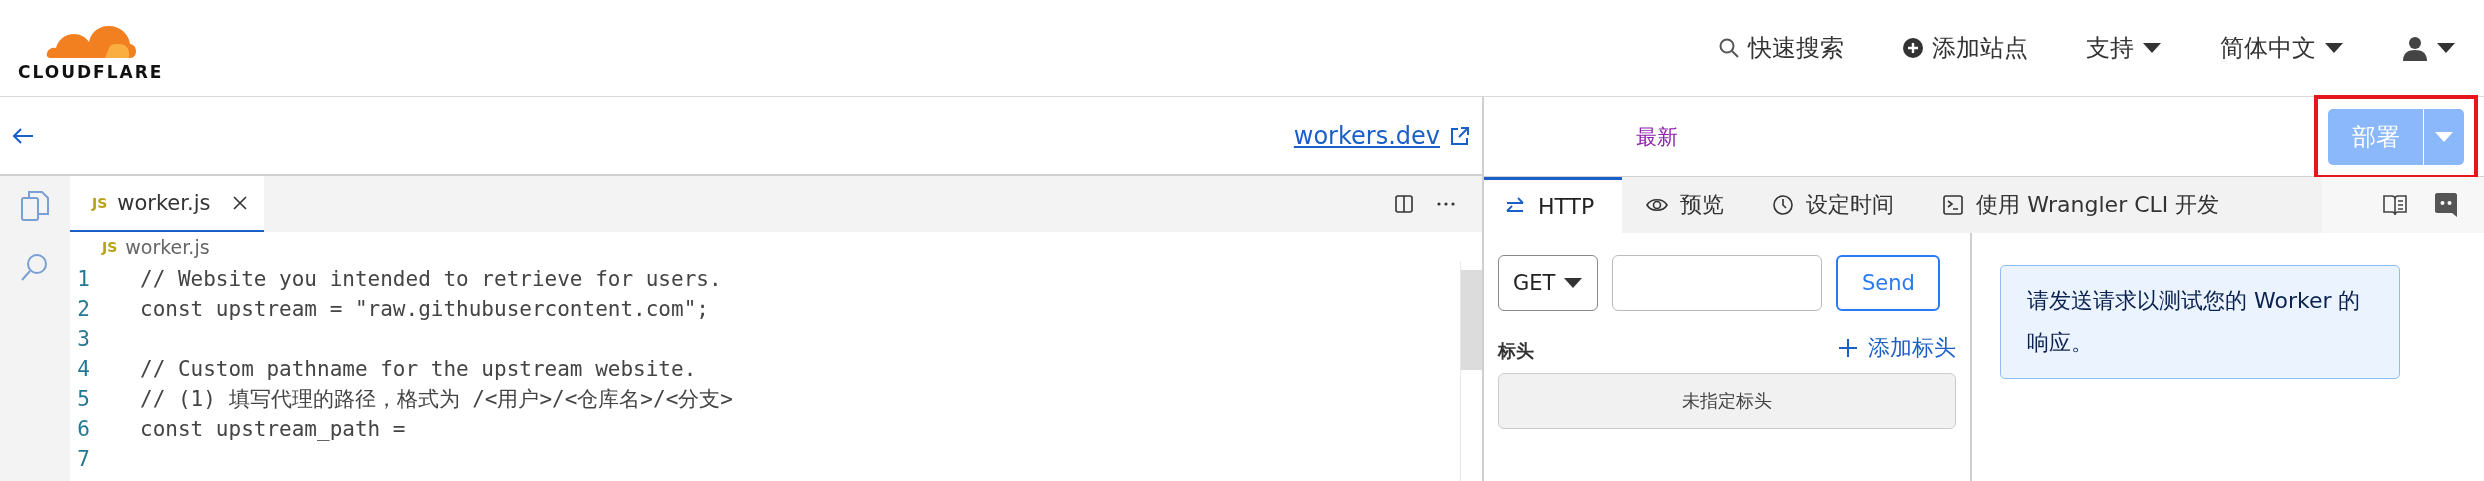 This screenshot has height=481, width=2484. What do you see at coordinates (1460, 135) in the screenshot?
I see `external-link-icon` at bounding box center [1460, 135].